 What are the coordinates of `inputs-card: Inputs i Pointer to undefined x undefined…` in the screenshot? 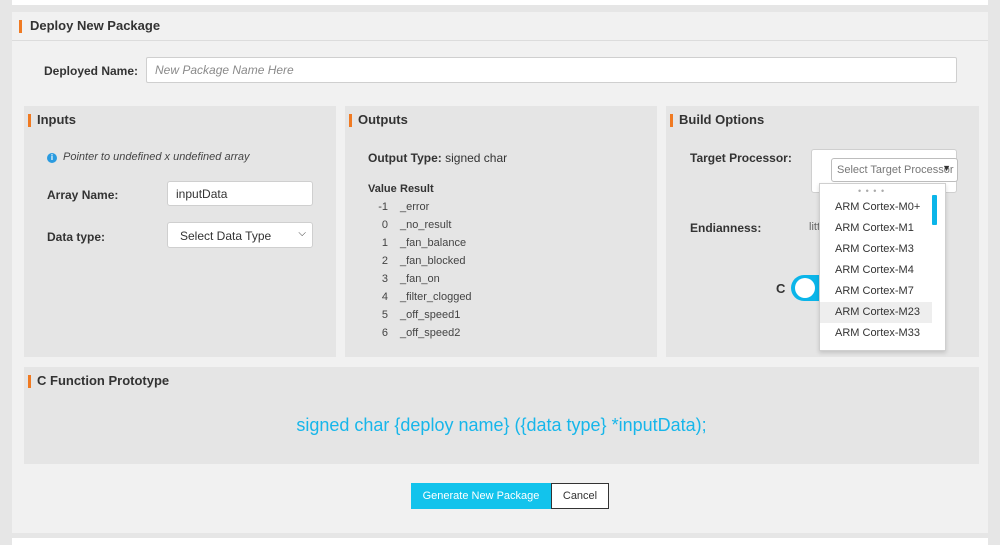 It's located at (180, 231).